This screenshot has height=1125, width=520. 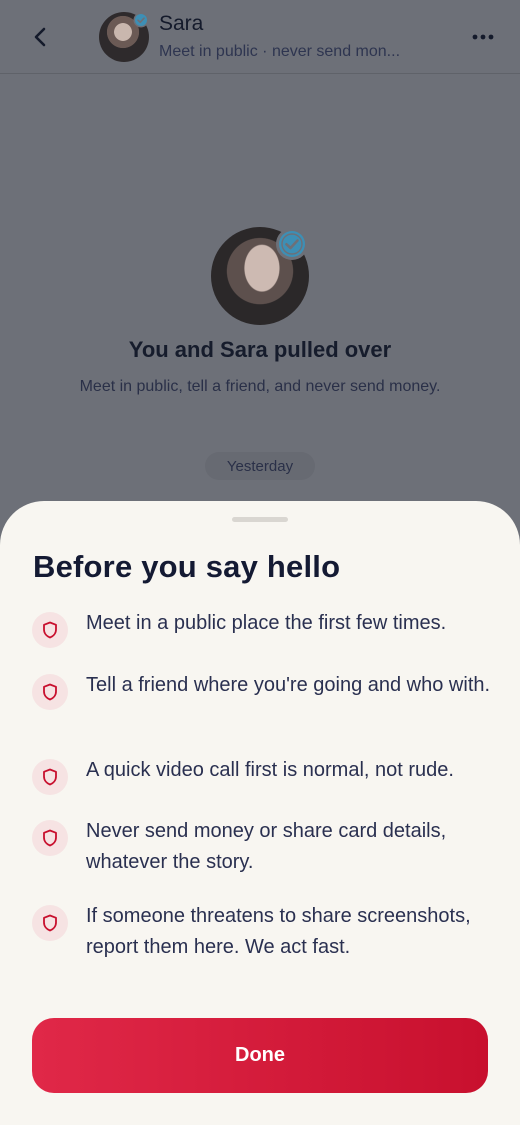 What do you see at coordinates (260, 349) in the screenshot?
I see `match-title: You and Sara pulled over` at bounding box center [260, 349].